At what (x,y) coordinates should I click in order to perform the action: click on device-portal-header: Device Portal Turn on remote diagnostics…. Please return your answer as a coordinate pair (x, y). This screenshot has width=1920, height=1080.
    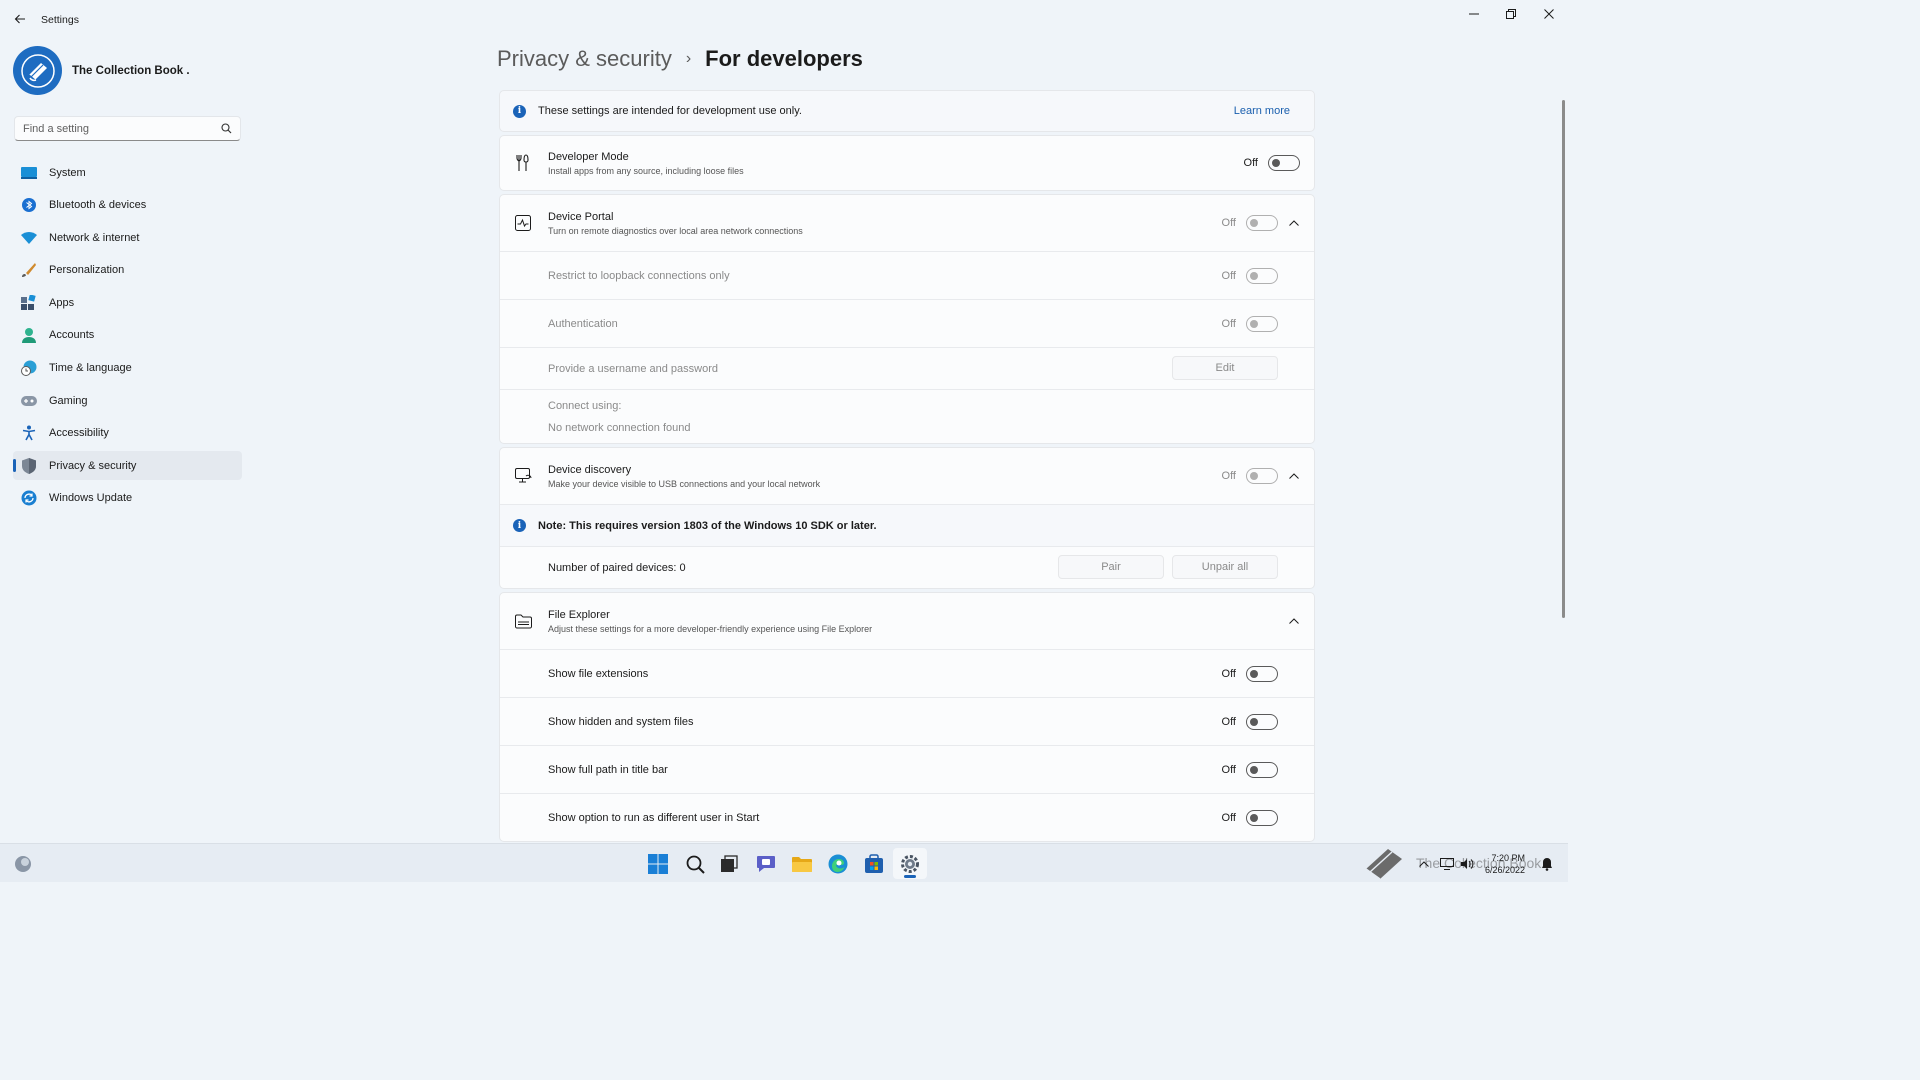
    Looking at the image, I should click on (907, 223).